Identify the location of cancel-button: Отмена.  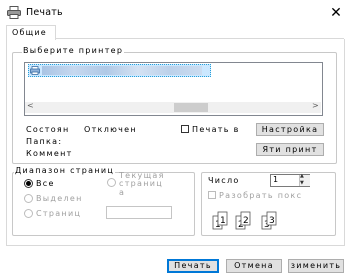
(254, 266).